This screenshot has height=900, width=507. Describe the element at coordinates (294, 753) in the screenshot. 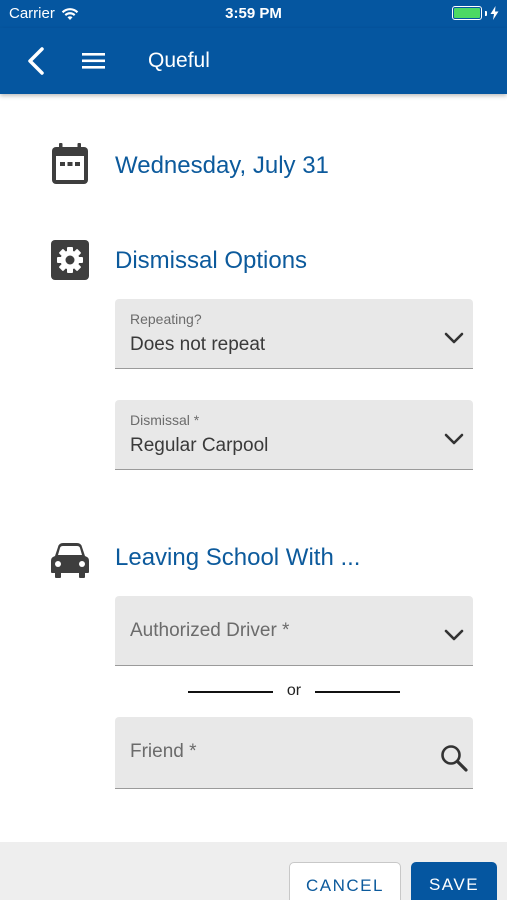

I see `friend-search-field: Friend *` at that location.